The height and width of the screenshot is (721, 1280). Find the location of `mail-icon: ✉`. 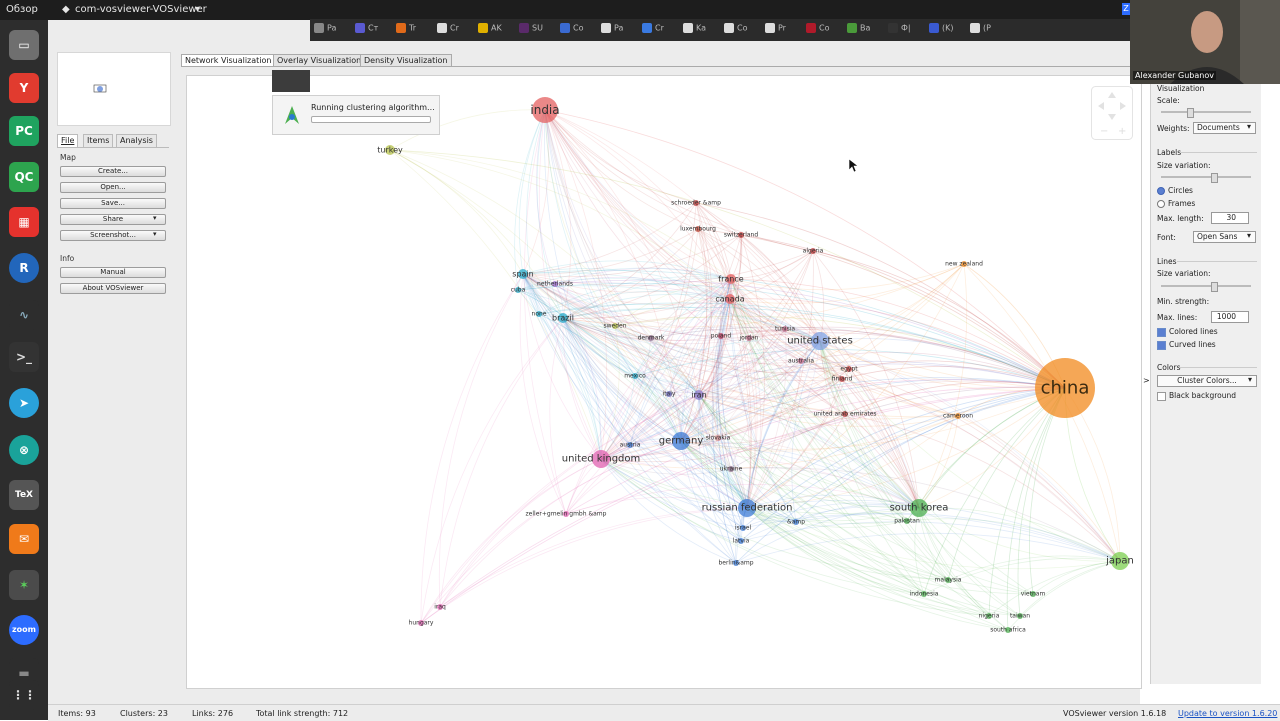

mail-icon: ✉ is located at coordinates (24, 539).